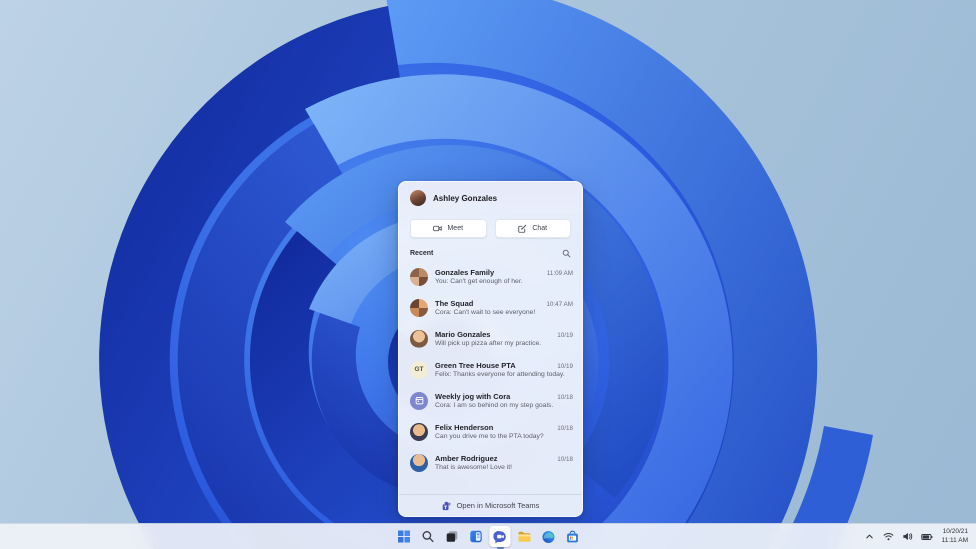 Image resolution: width=976 pixels, height=549 pixels. What do you see at coordinates (466, 458) in the screenshot?
I see `chat-name: Amber Rodriguez` at bounding box center [466, 458].